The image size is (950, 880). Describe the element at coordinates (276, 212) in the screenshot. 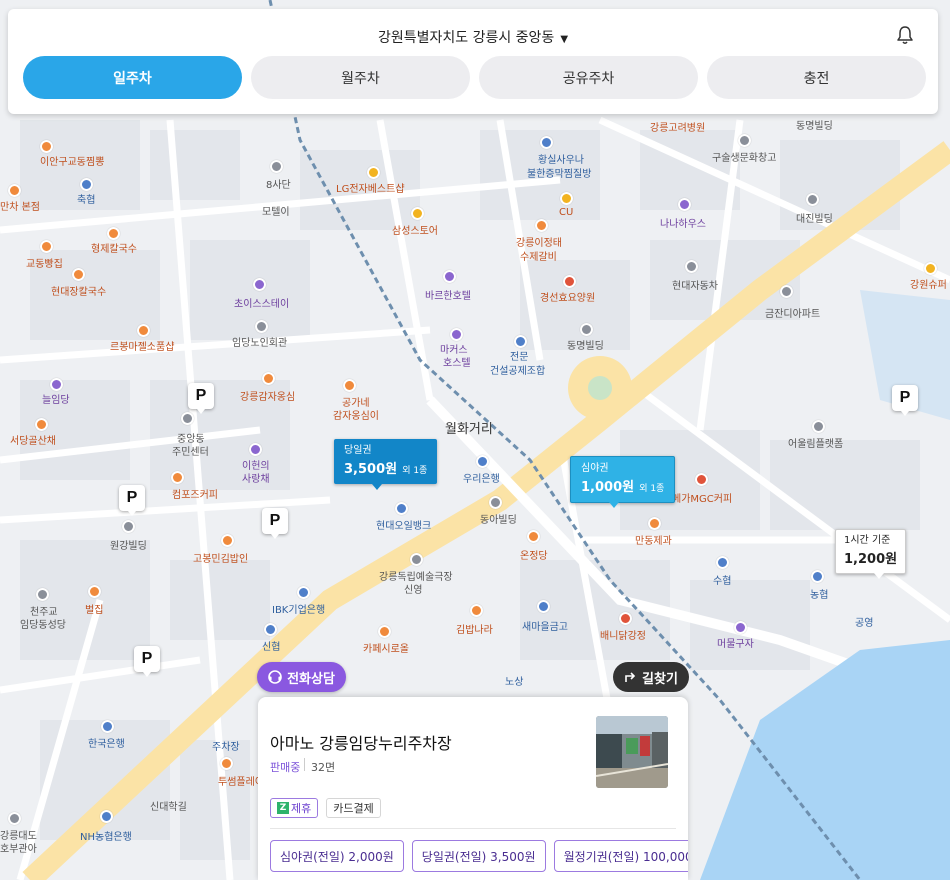

I see `map-label: 모텔이` at that location.